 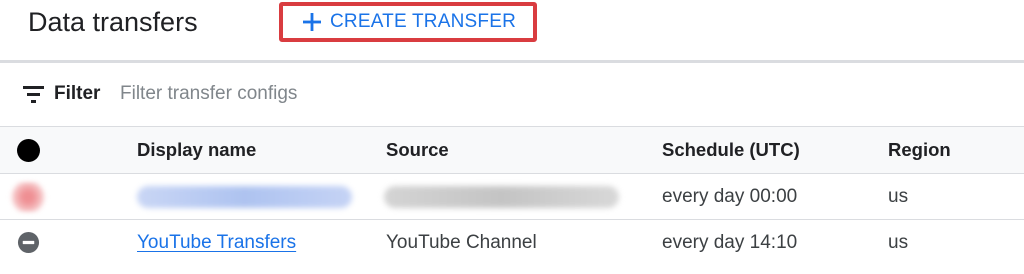 I want to click on create-transfer-button: CREATE TRANSFER, so click(x=408, y=22).